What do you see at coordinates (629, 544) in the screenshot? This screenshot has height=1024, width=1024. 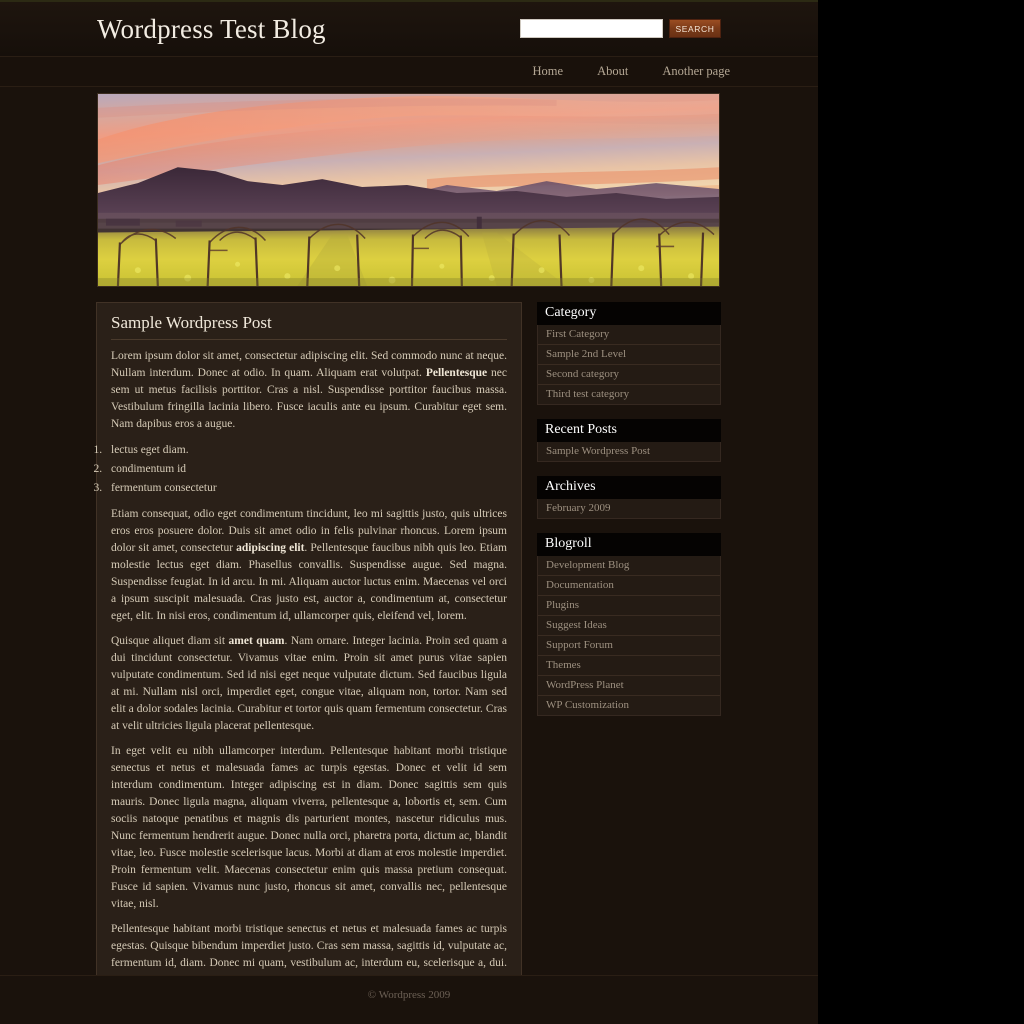 I see `widget-title: Blogroll` at bounding box center [629, 544].